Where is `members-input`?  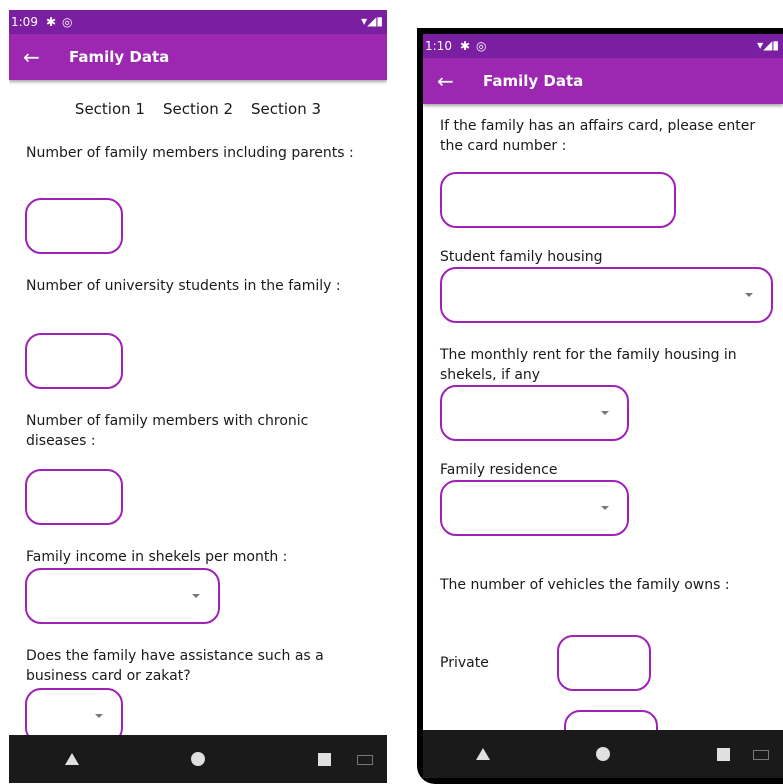
members-input is located at coordinates (74, 226).